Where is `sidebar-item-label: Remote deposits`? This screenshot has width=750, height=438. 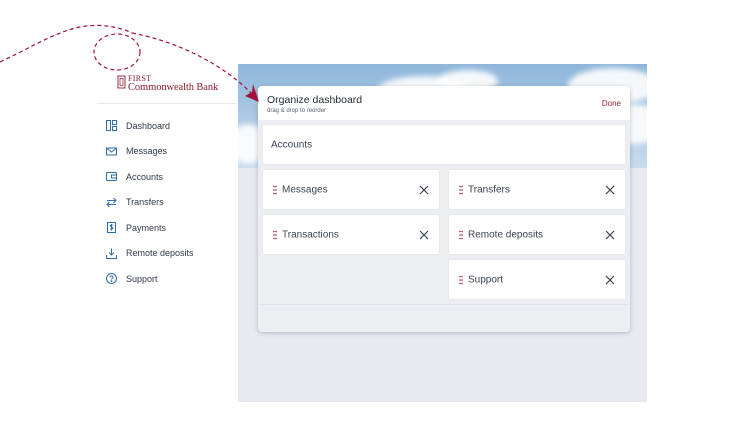 sidebar-item-label: Remote deposits is located at coordinates (160, 253).